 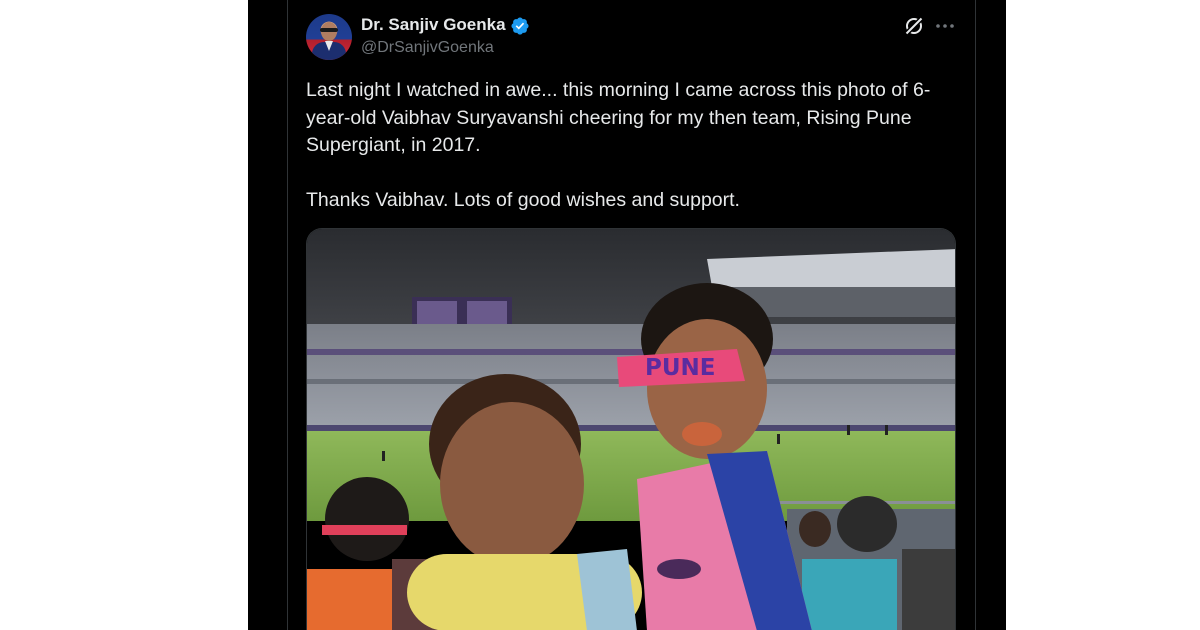 I want to click on author-handle: @DrSanjivGoenka, so click(x=427, y=48).